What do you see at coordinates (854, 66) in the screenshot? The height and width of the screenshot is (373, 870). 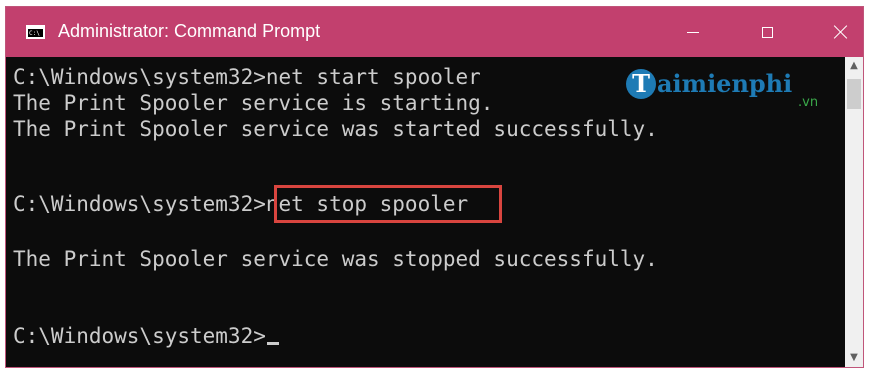 I see `chevron-up-icon: ▲` at bounding box center [854, 66].